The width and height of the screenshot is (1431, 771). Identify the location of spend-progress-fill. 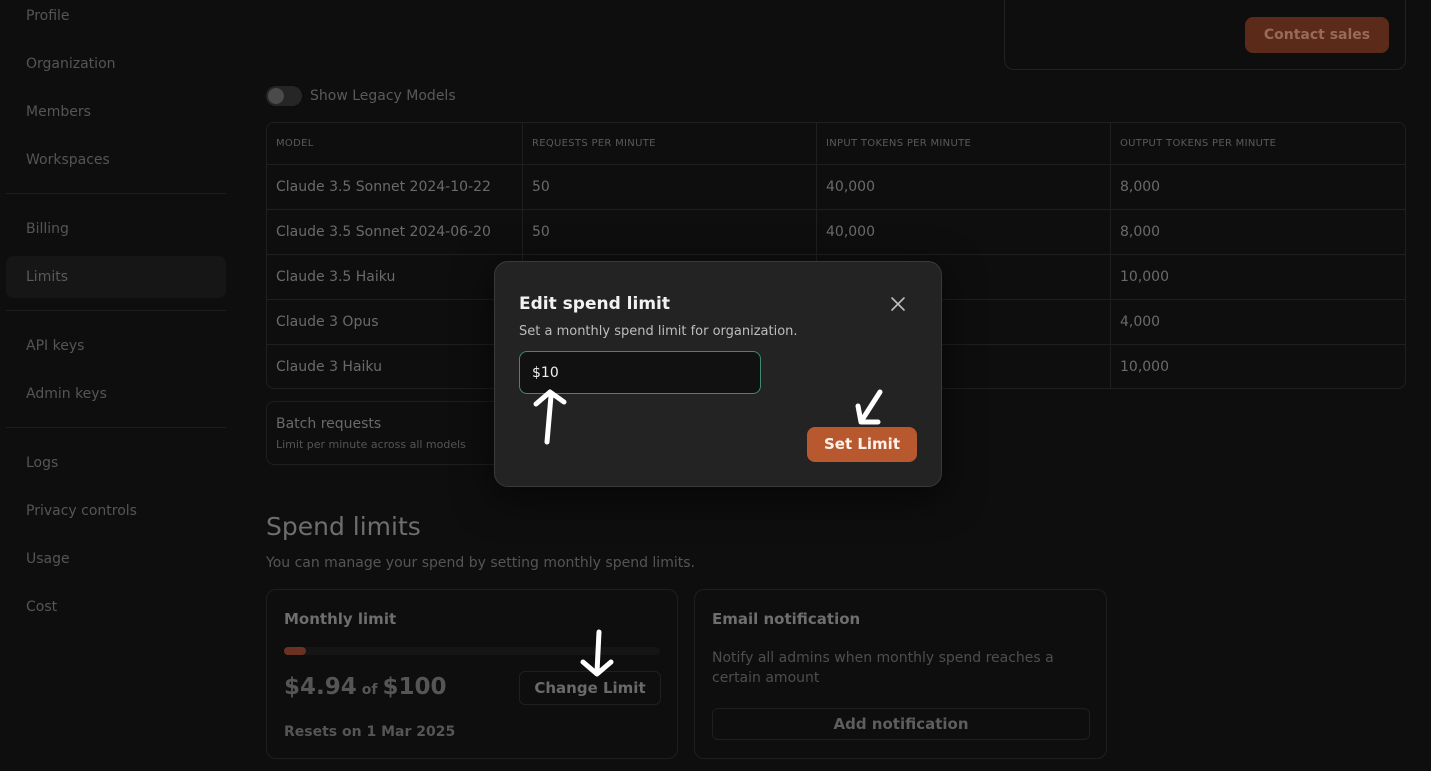
(295, 651).